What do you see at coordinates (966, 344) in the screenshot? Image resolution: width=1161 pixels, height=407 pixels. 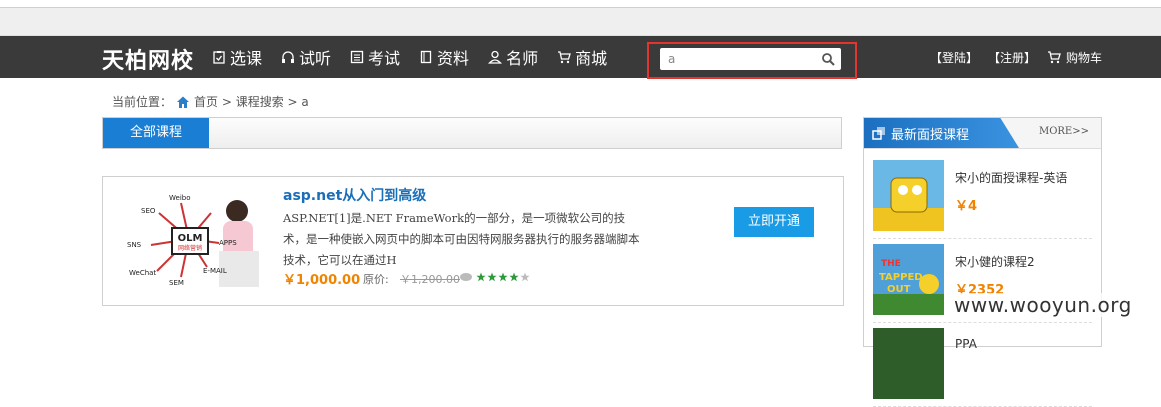 I see `side-item-name: PPA` at bounding box center [966, 344].